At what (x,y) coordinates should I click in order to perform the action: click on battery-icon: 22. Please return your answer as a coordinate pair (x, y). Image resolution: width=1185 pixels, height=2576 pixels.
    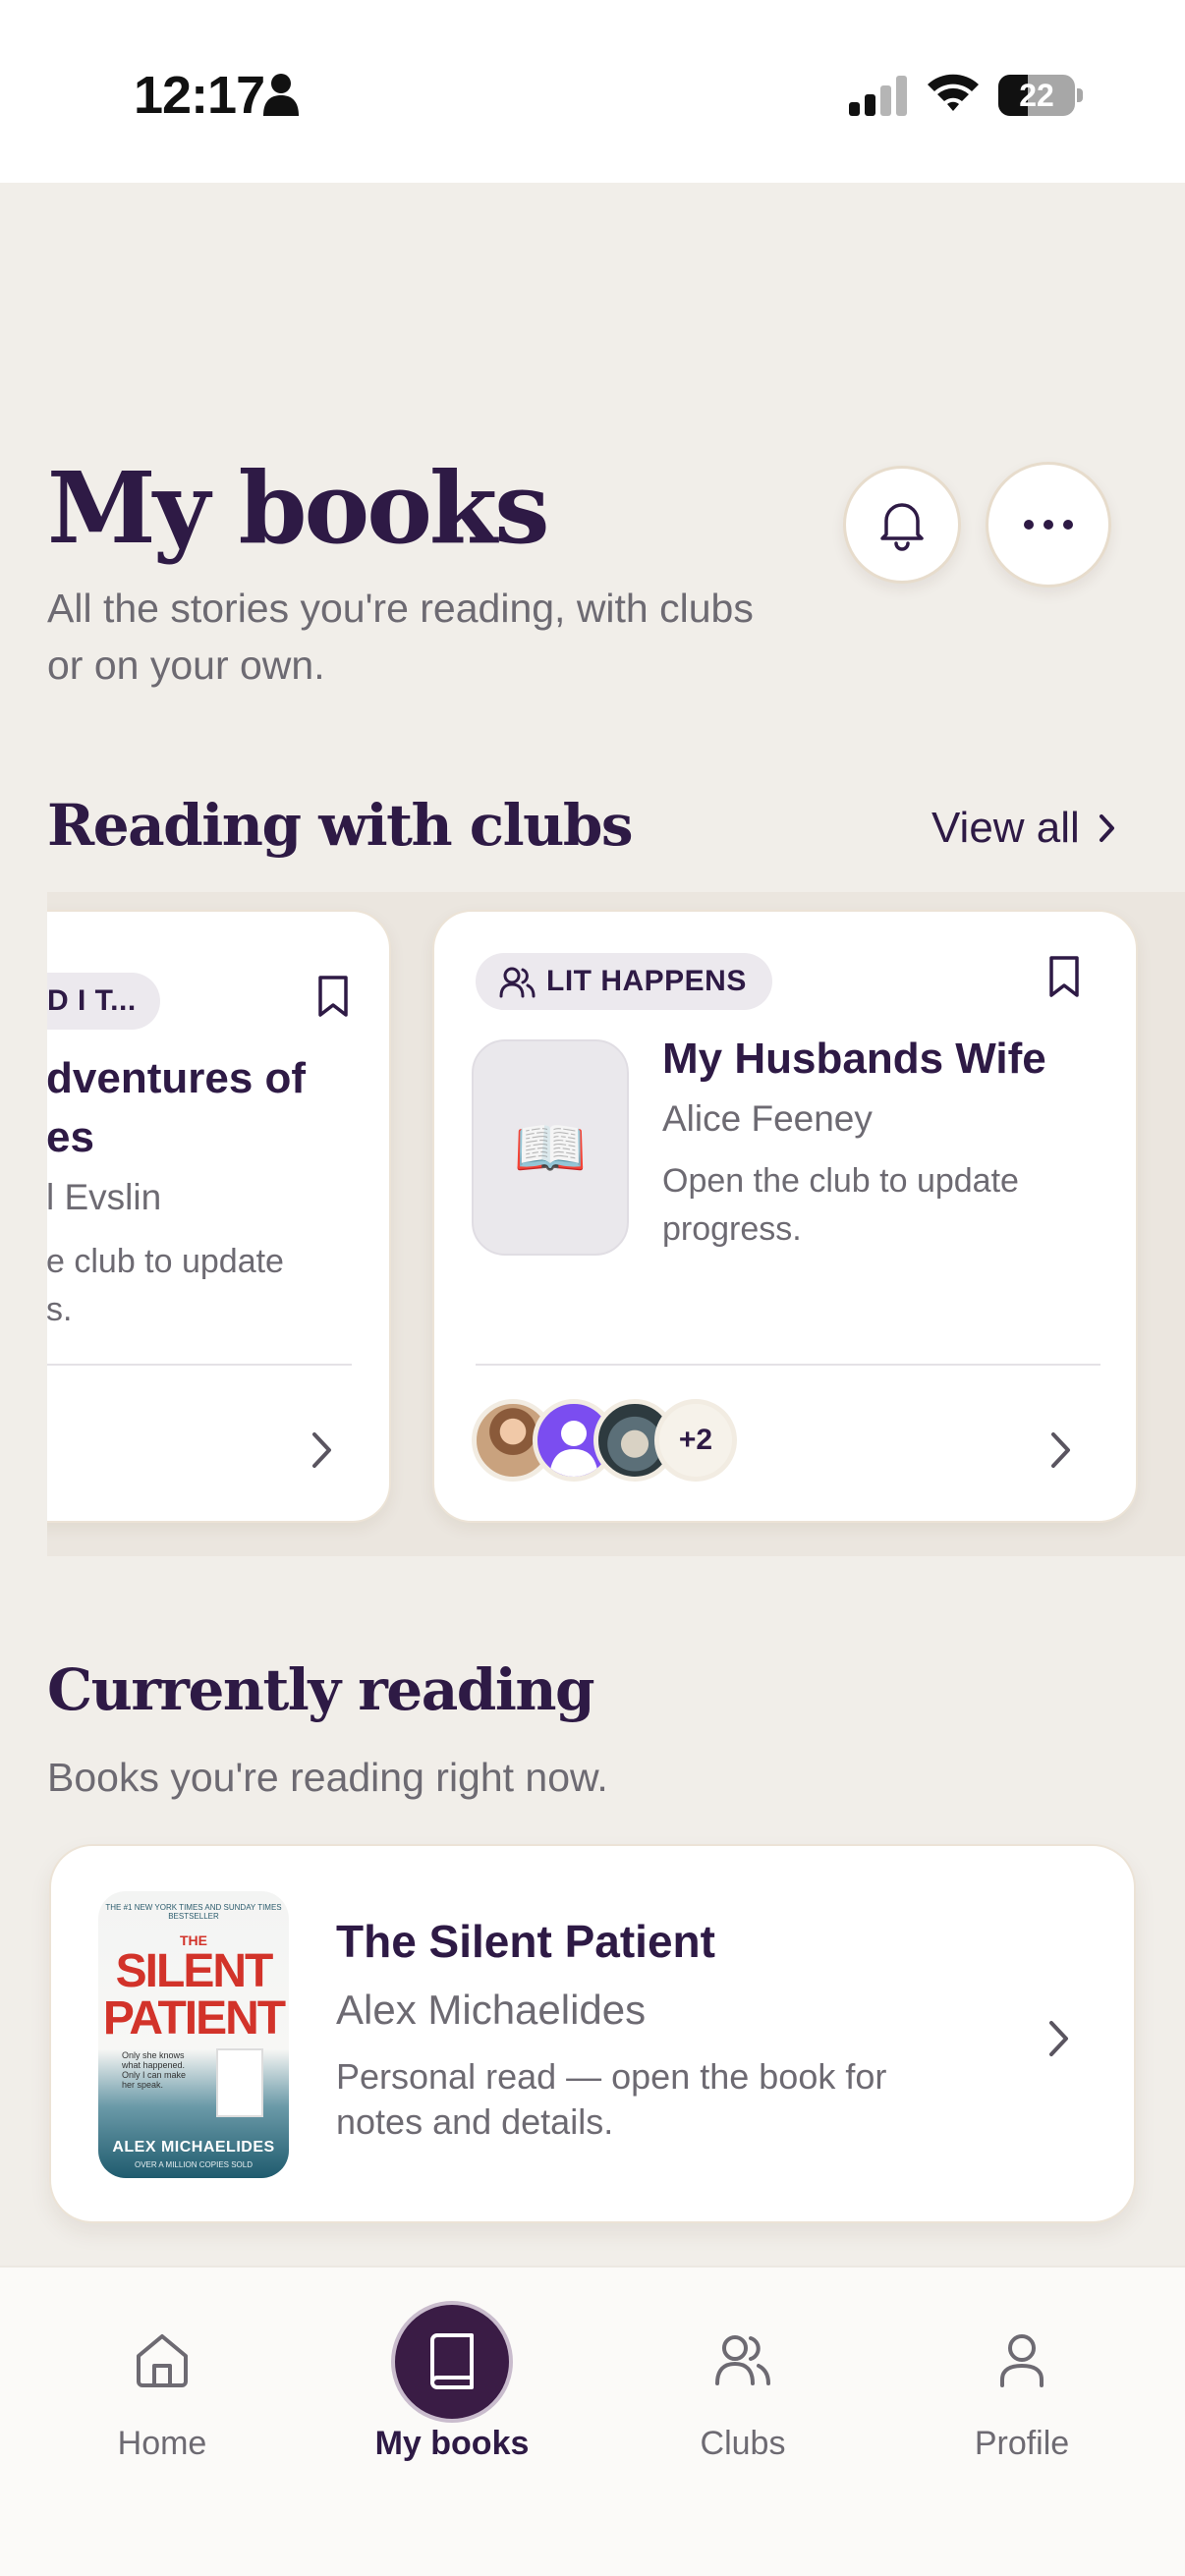
    Looking at the image, I should click on (1041, 95).